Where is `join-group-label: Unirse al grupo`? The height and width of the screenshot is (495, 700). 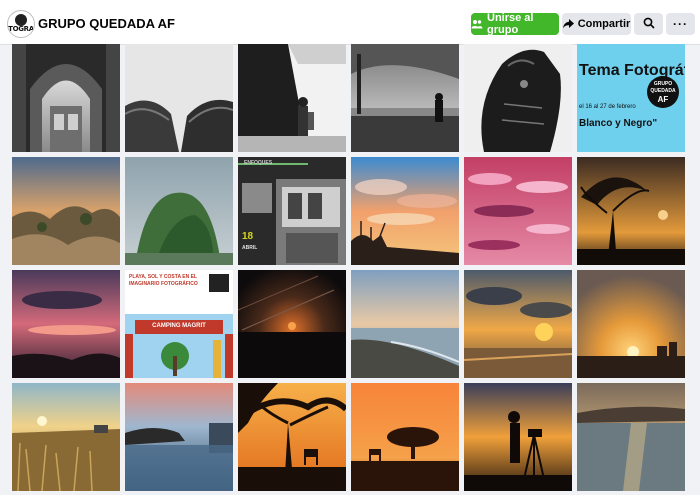 join-group-label: Unirse al grupo is located at coordinates (510, 24).